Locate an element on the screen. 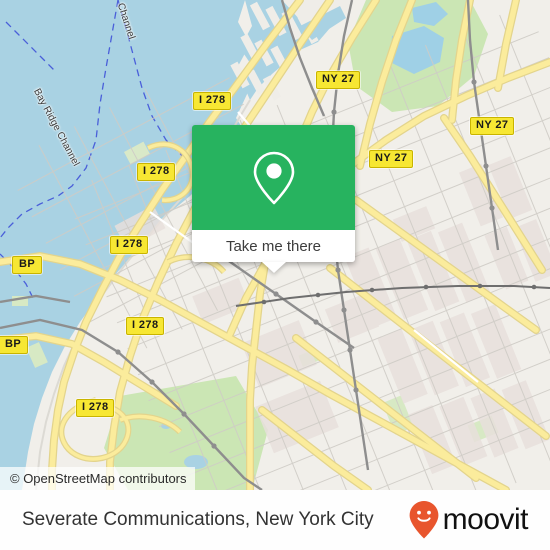 The height and width of the screenshot is (550, 550). moovit-wordmark: moovit is located at coordinates (485, 519).